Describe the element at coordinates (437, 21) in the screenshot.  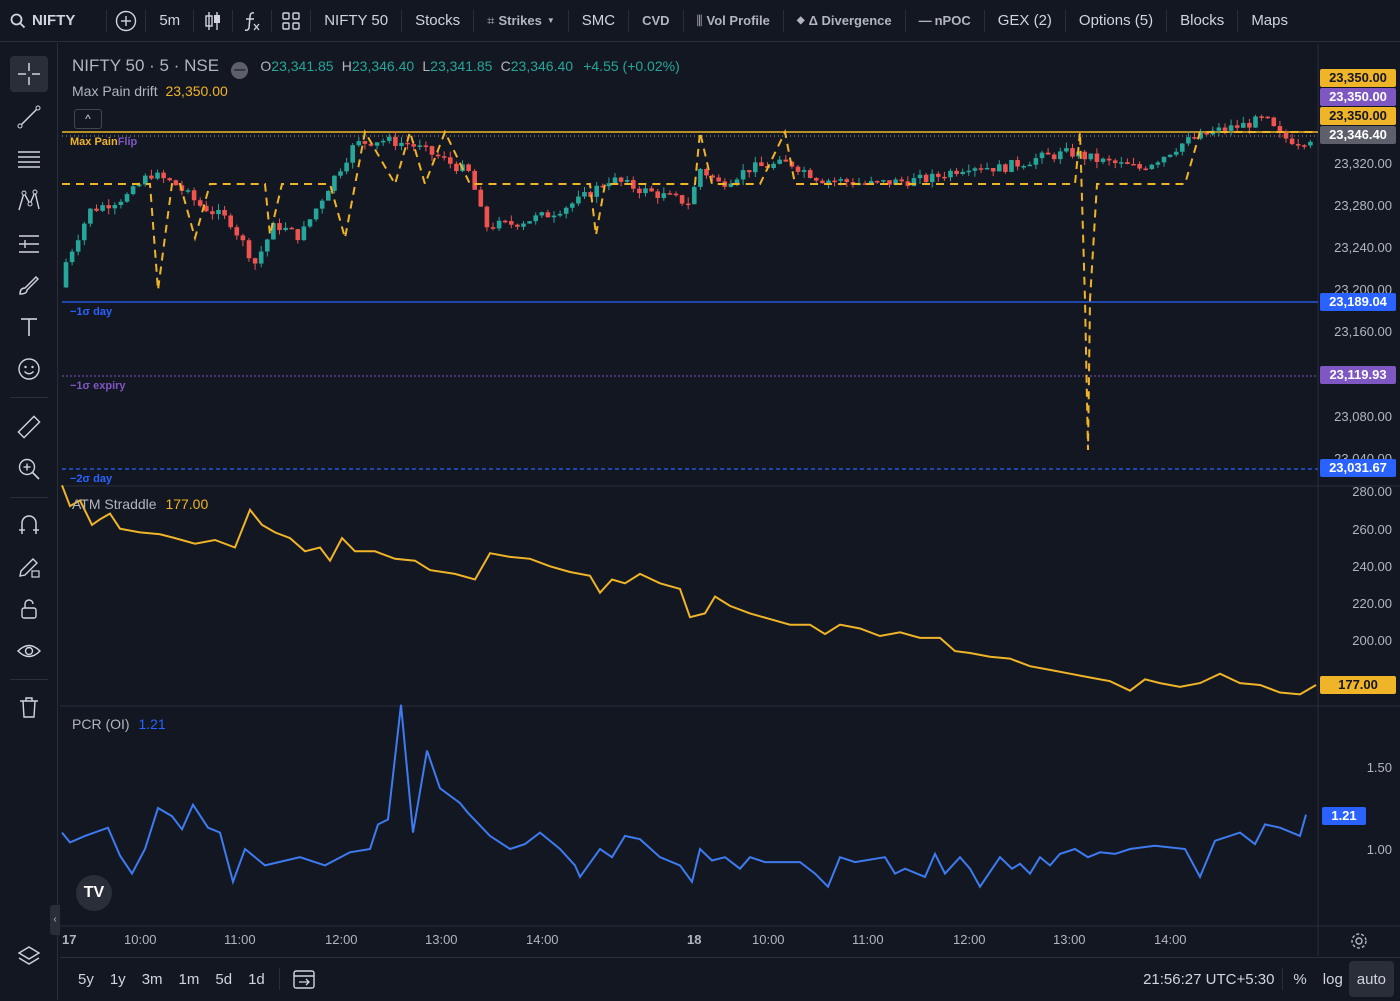
I see `toolbar-stocks: Stocks` at that location.